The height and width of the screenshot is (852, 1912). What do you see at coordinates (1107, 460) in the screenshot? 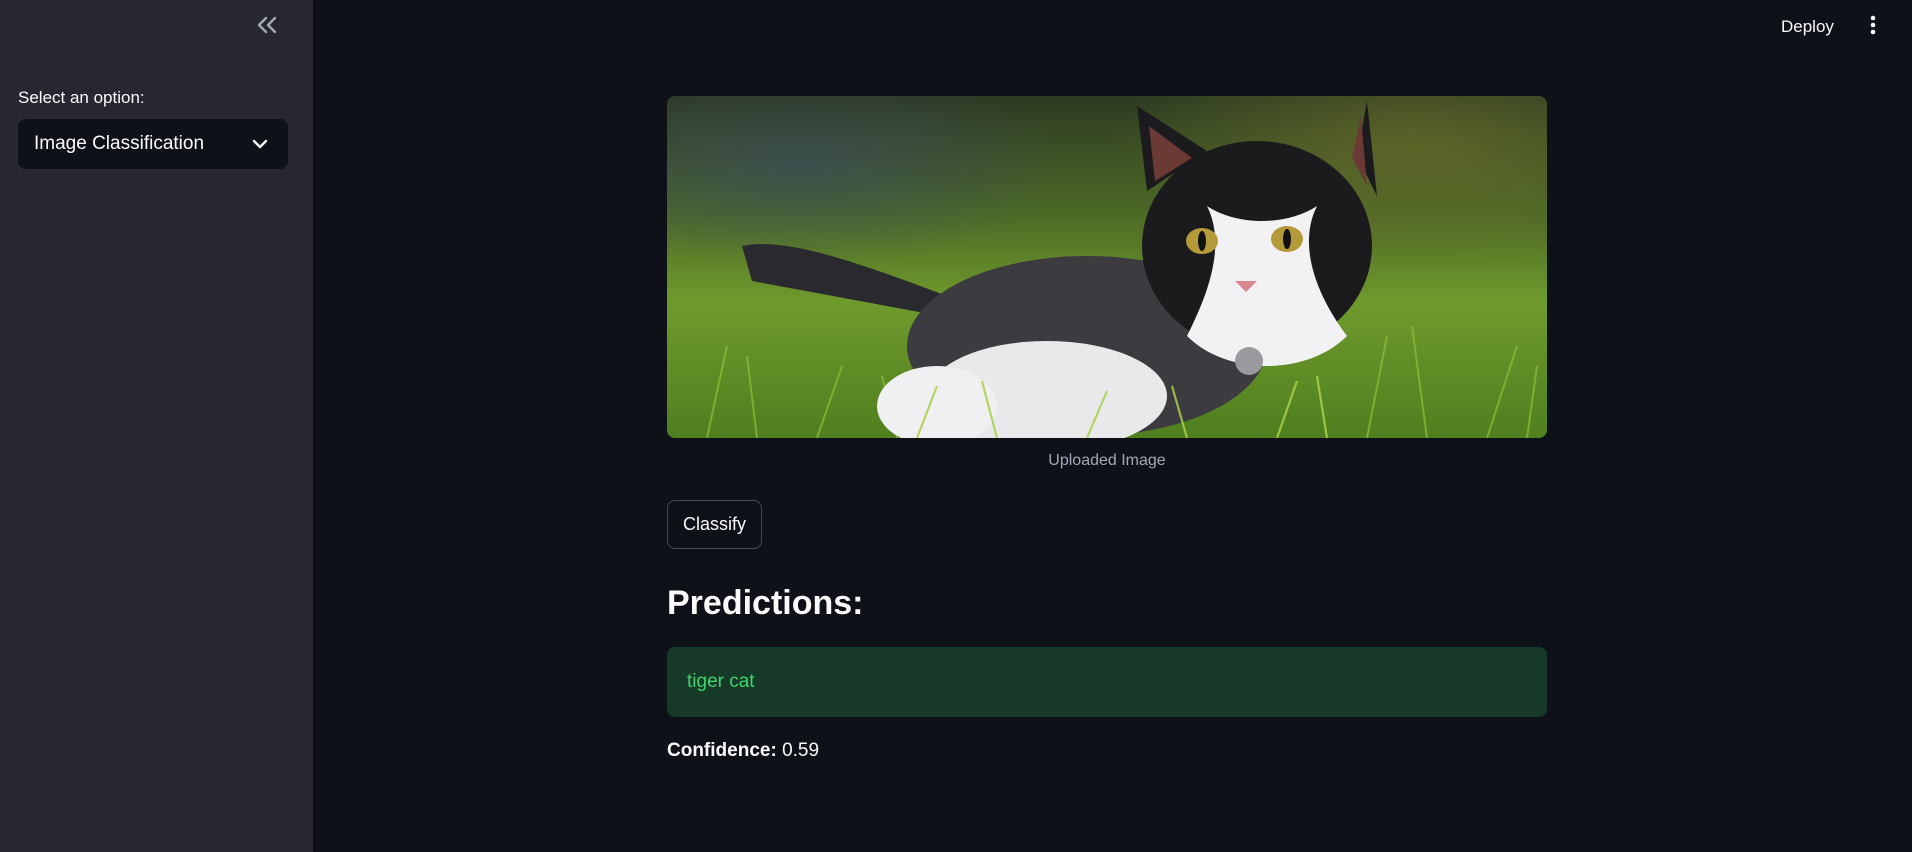
I see `image-caption: Uploaded Image` at bounding box center [1107, 460].